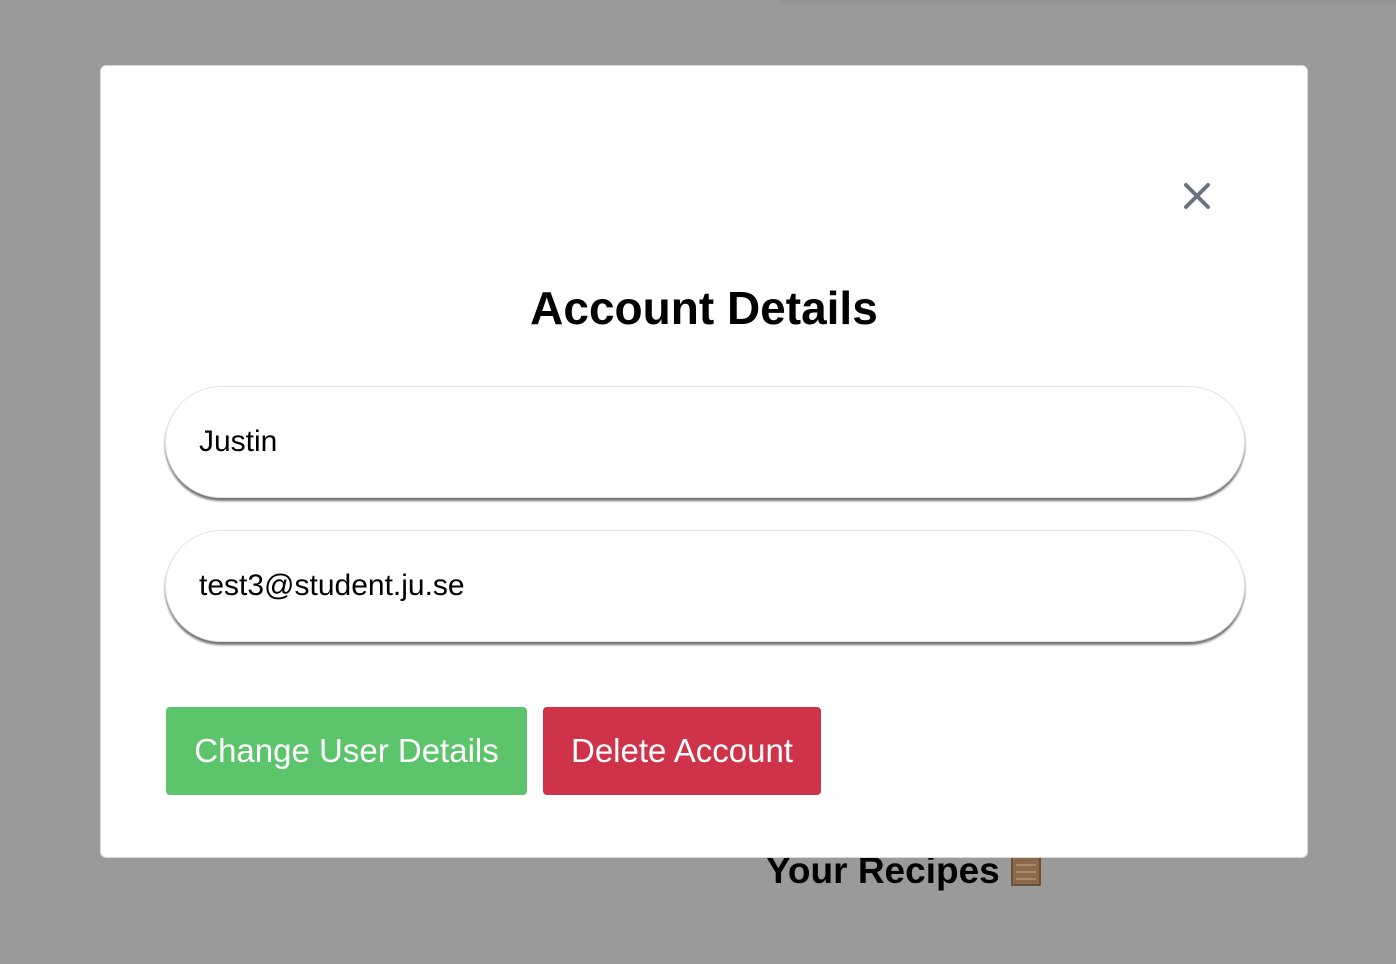  I want to click on name-field, so click(705, 442).